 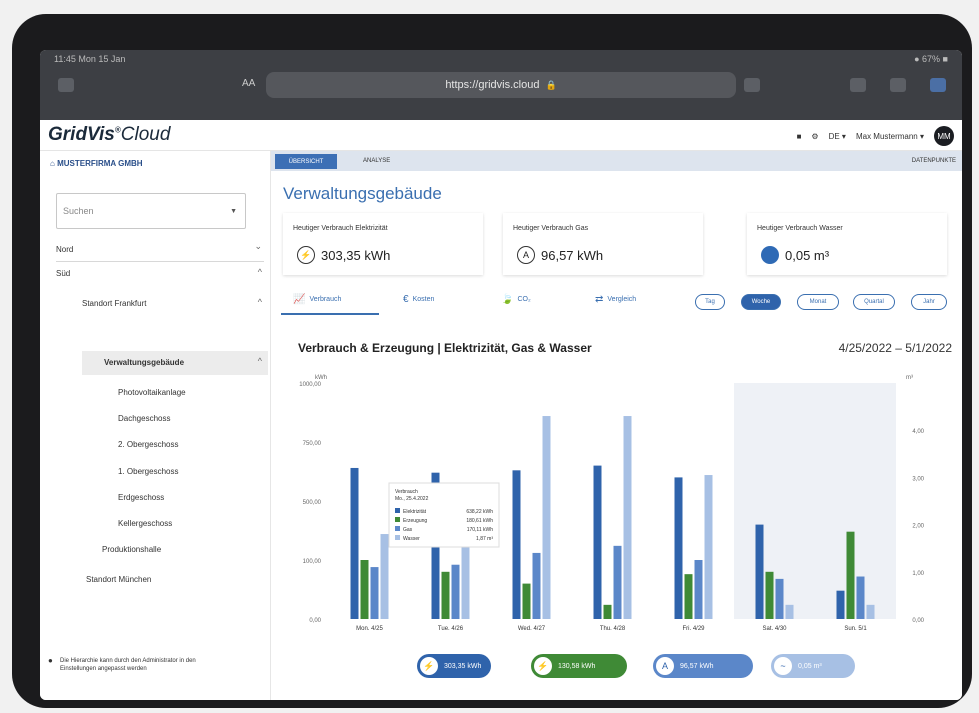 What do you see at coordinates (340, 228) in the screenshot?
I see `card-title: Heutiger Verbrauch Elektrizität` at bounding box center [340, 228].